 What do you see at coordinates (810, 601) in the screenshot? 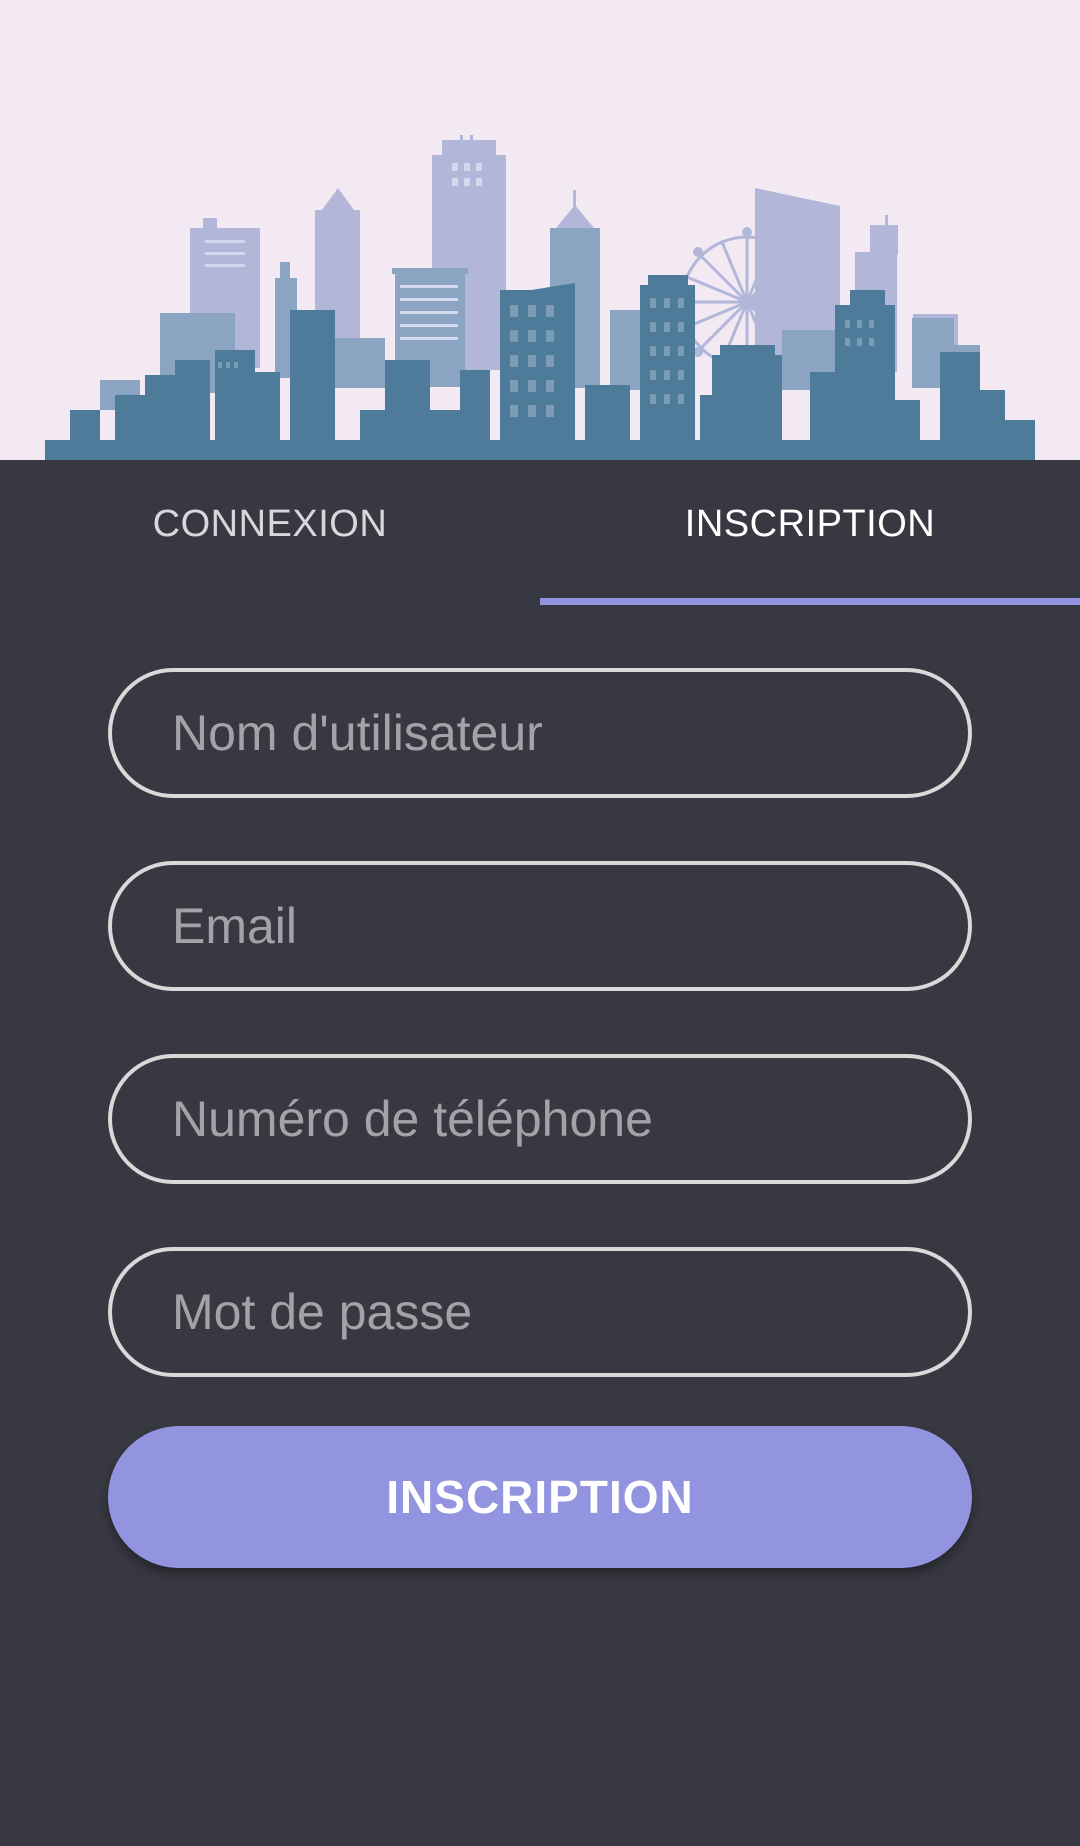
I see `active-tab-indicator` at bounding box center [810, 601].